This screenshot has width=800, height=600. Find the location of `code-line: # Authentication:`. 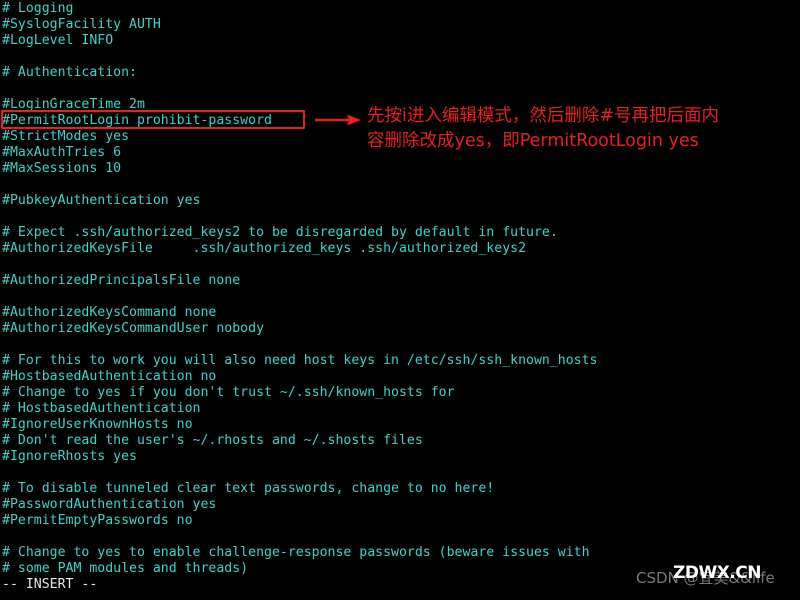

code-line: # Authentication: is located at coordinates (69, 72).